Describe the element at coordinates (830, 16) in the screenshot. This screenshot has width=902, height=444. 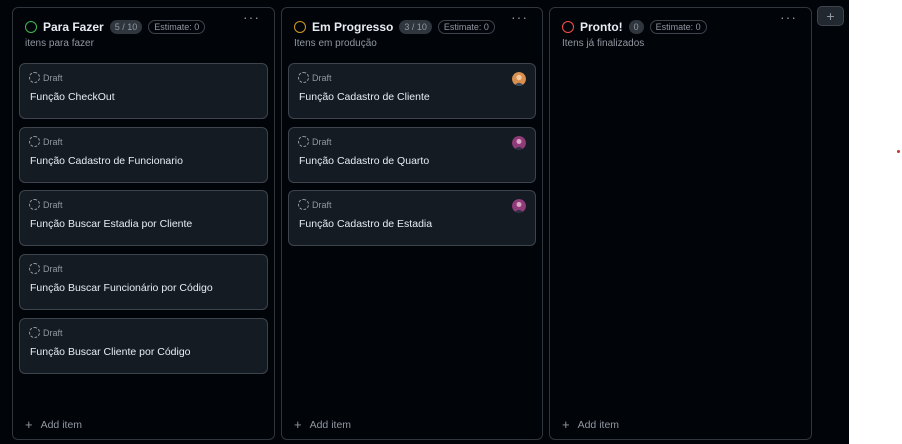
I see `add-column-button: +` at that location.